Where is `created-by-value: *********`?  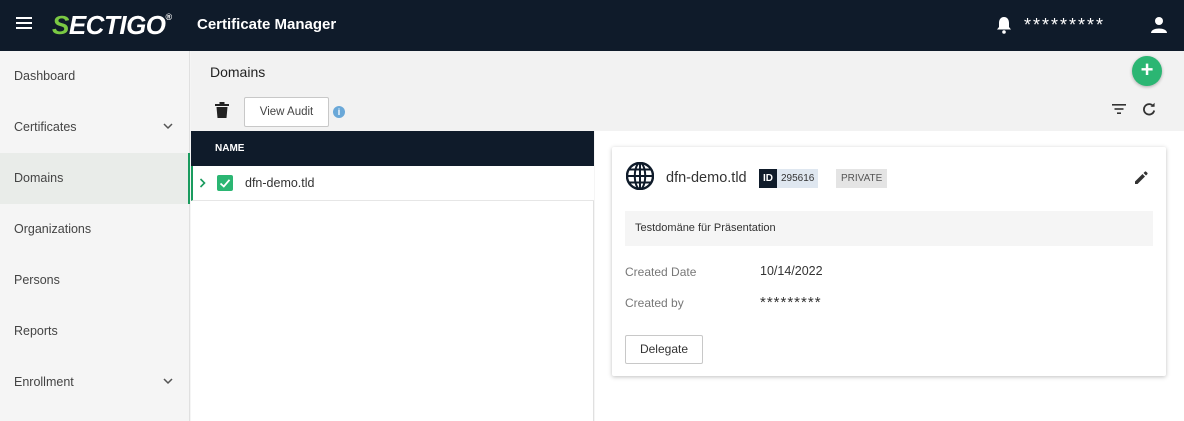 created-by-value: ********* is located at coordinates (791, 302).